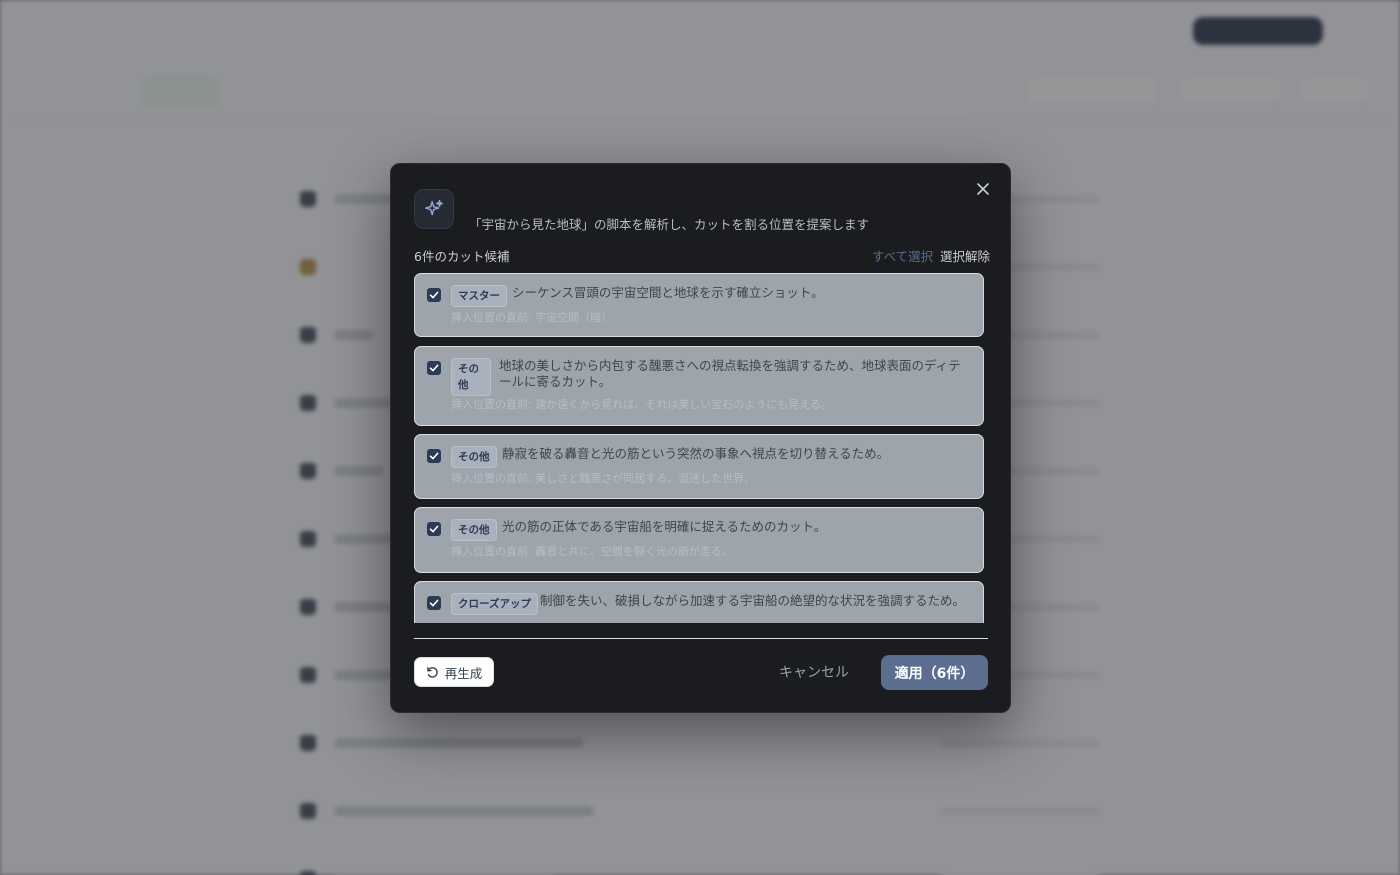  Describe the element at coordinates (668, 292) in the screenshot. I see `cut-reason: シーケンス冒頭の宇宙空間と地球を示す確立ショット。` at that location.